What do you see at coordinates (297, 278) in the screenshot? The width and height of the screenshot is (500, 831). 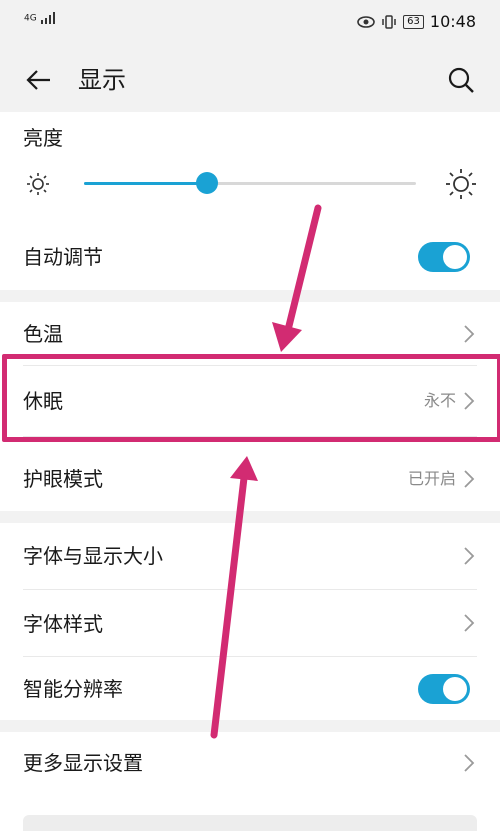 I see `arrow-down-icon` at bounding box center [297, 278].